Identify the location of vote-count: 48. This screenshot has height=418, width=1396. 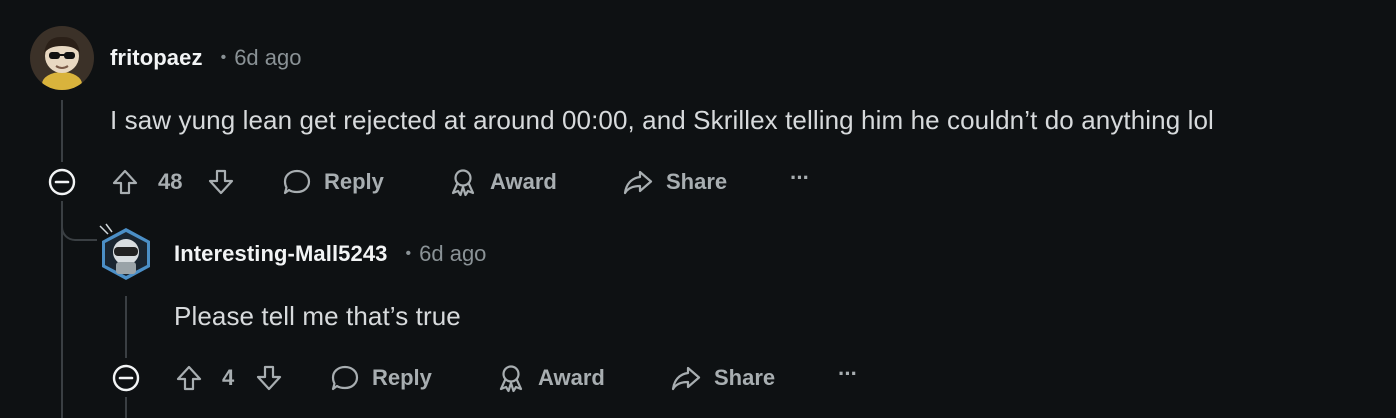
(170, 181).